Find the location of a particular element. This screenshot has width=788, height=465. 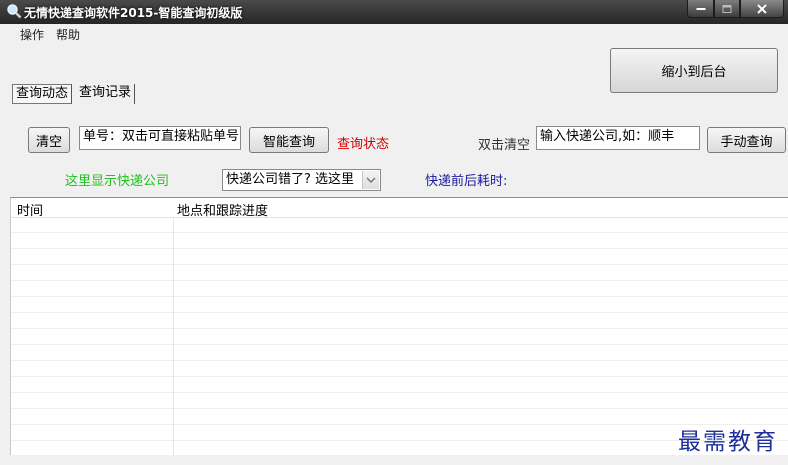

combo-arrow-button is located at coordinates (370, 180).